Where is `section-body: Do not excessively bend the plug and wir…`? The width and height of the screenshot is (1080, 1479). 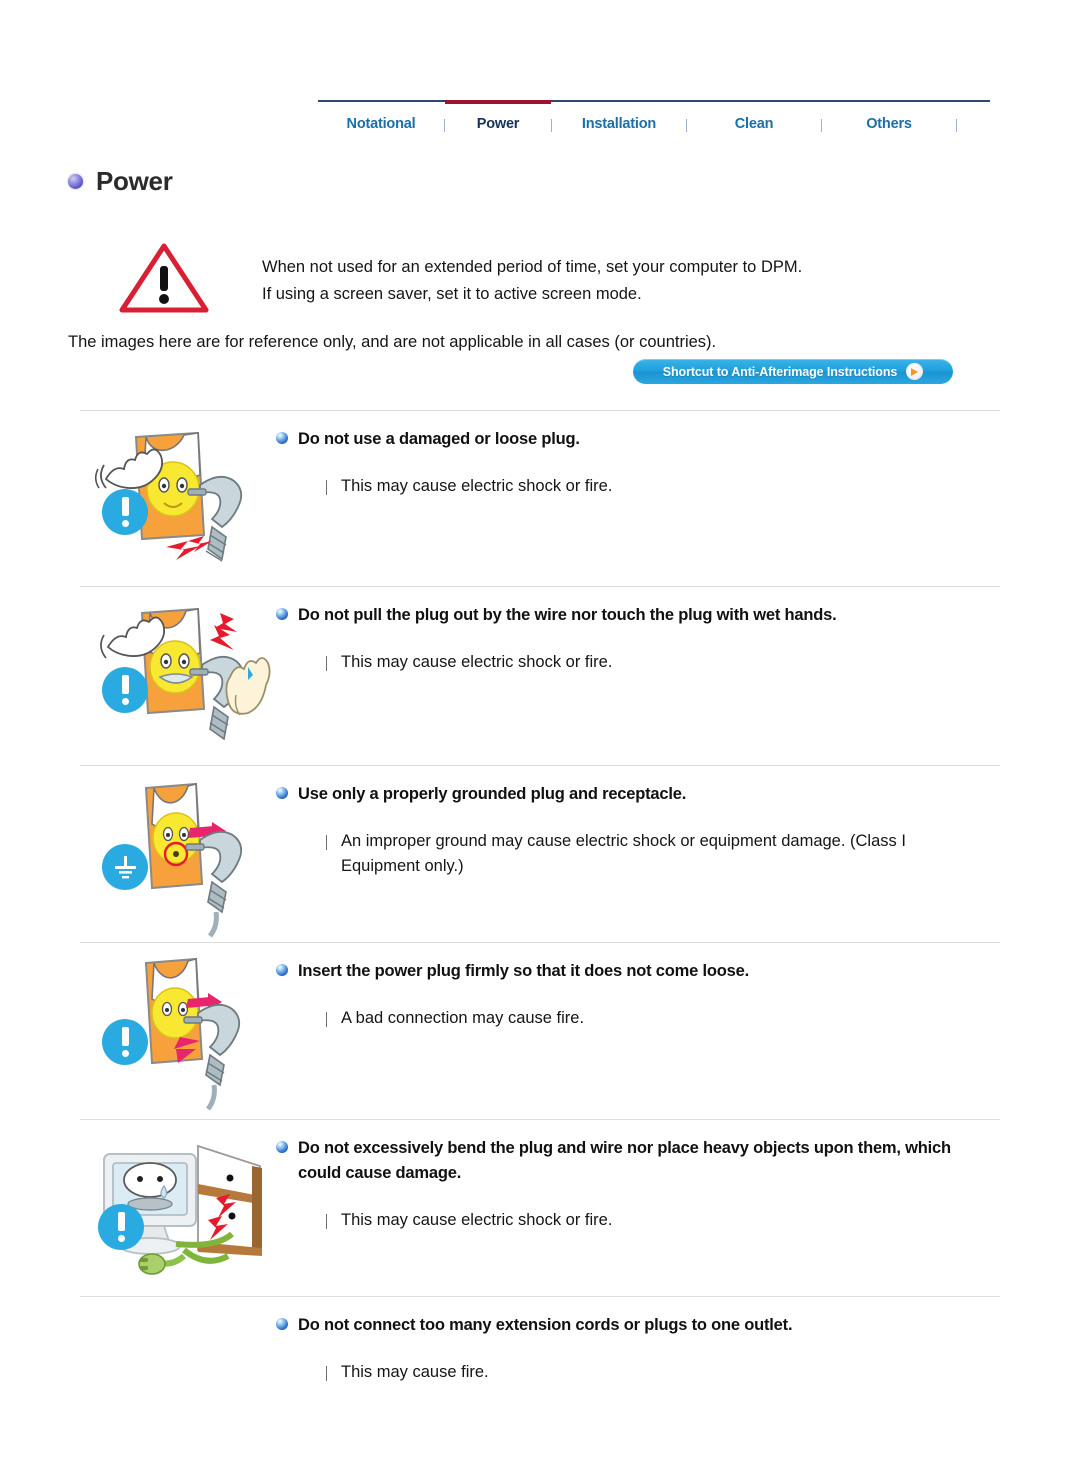
section-body: Do not excessively bend the plug and wir… is located at coordinates (638, 1176).